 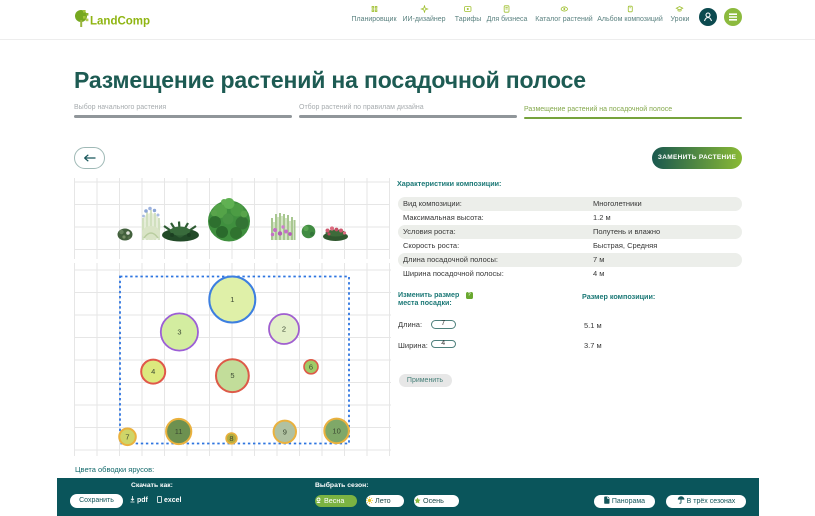 I want to click on svg-text: 1, so click(x=232, y=299).